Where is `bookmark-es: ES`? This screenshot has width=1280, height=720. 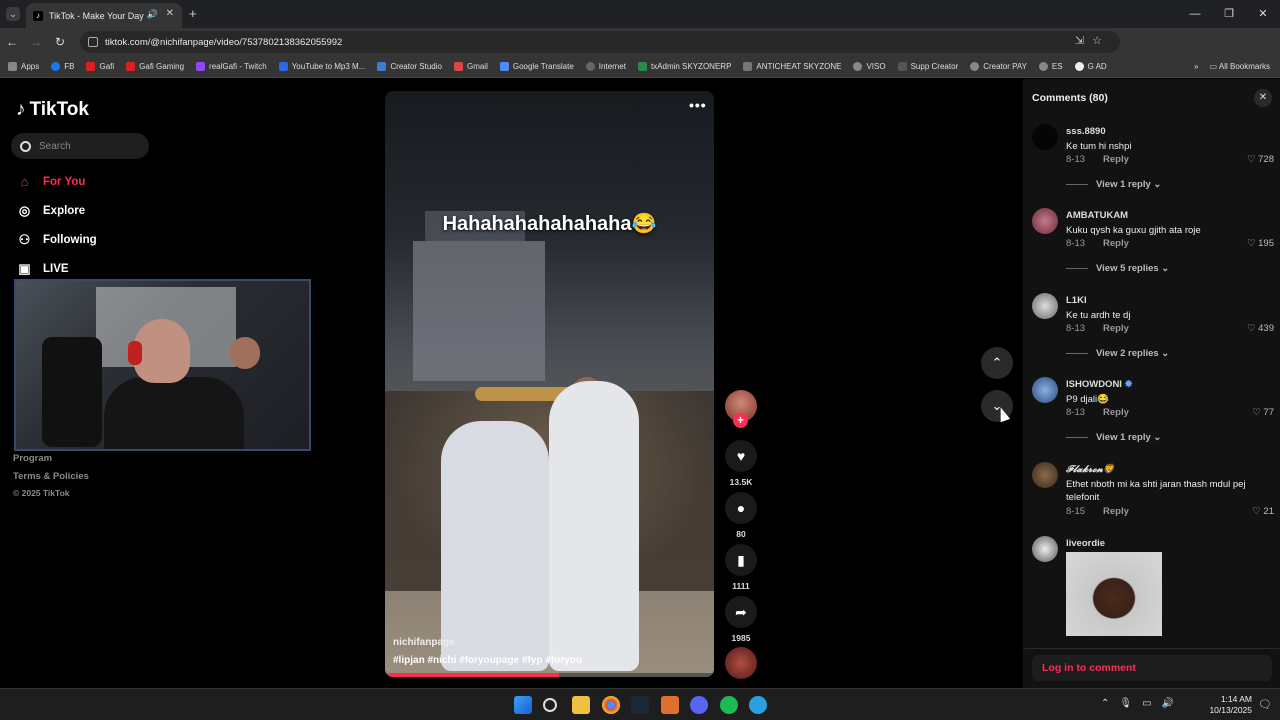 bookmark-es: ES is located at coordinates (1050, 66).